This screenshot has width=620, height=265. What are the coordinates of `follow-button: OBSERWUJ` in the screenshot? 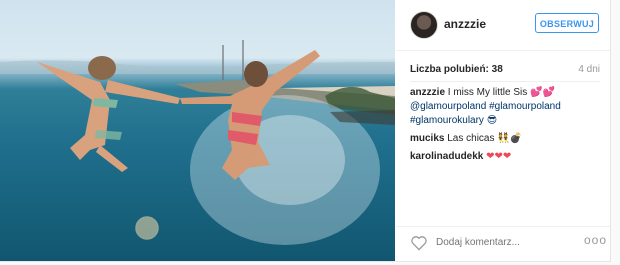 It's located at (567, 23).